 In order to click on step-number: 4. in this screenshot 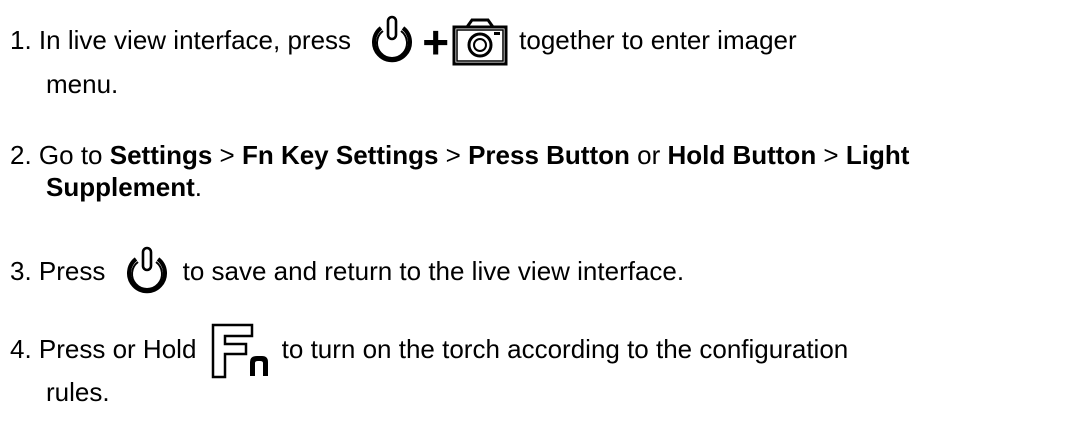, I will do `click(21, 348)`.